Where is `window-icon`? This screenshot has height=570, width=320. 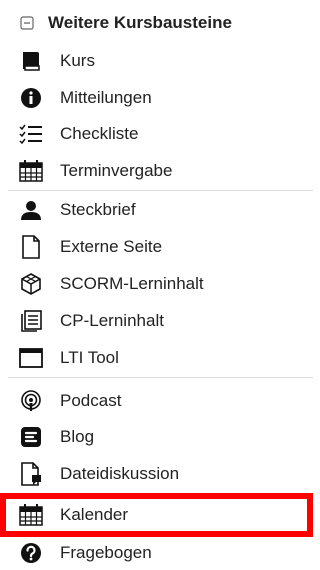
window-icon is located at coordinates (31, 358).